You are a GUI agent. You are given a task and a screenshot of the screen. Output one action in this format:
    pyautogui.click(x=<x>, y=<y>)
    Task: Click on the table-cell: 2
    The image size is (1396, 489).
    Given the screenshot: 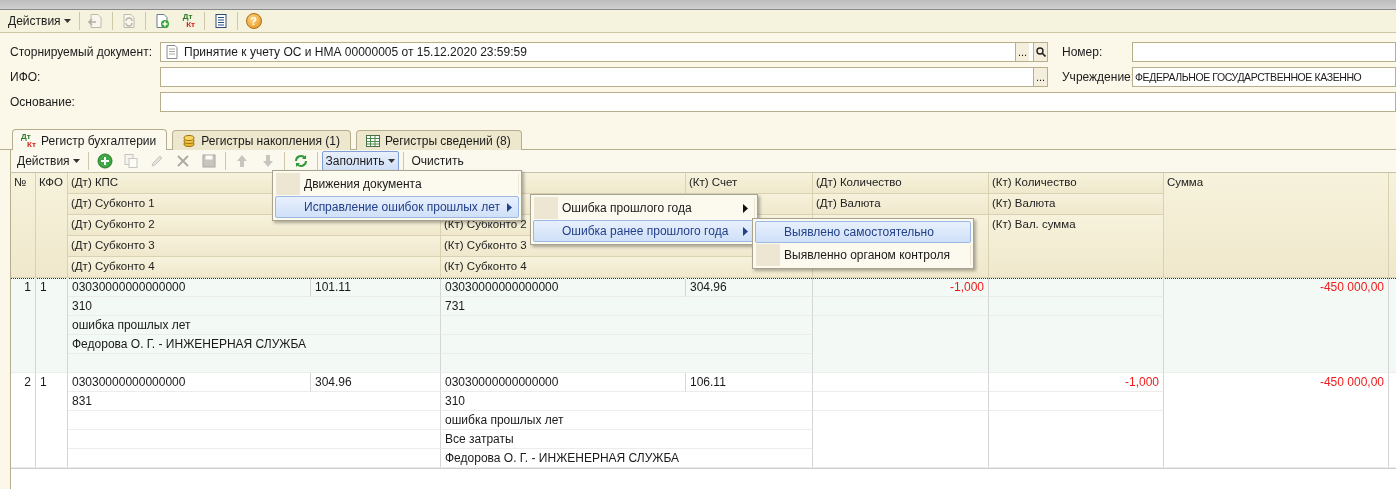 What is the action you would take?
    pyautogui.click(x=23, y=420)
    